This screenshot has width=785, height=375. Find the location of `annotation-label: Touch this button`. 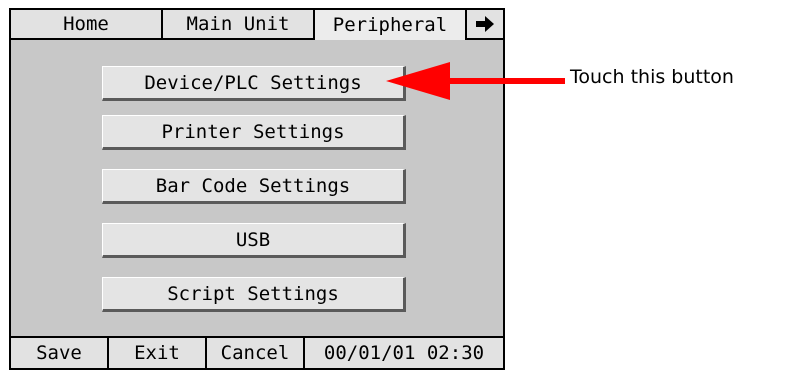

annotation-label: Touch this button is located at coordinates (652, 77).